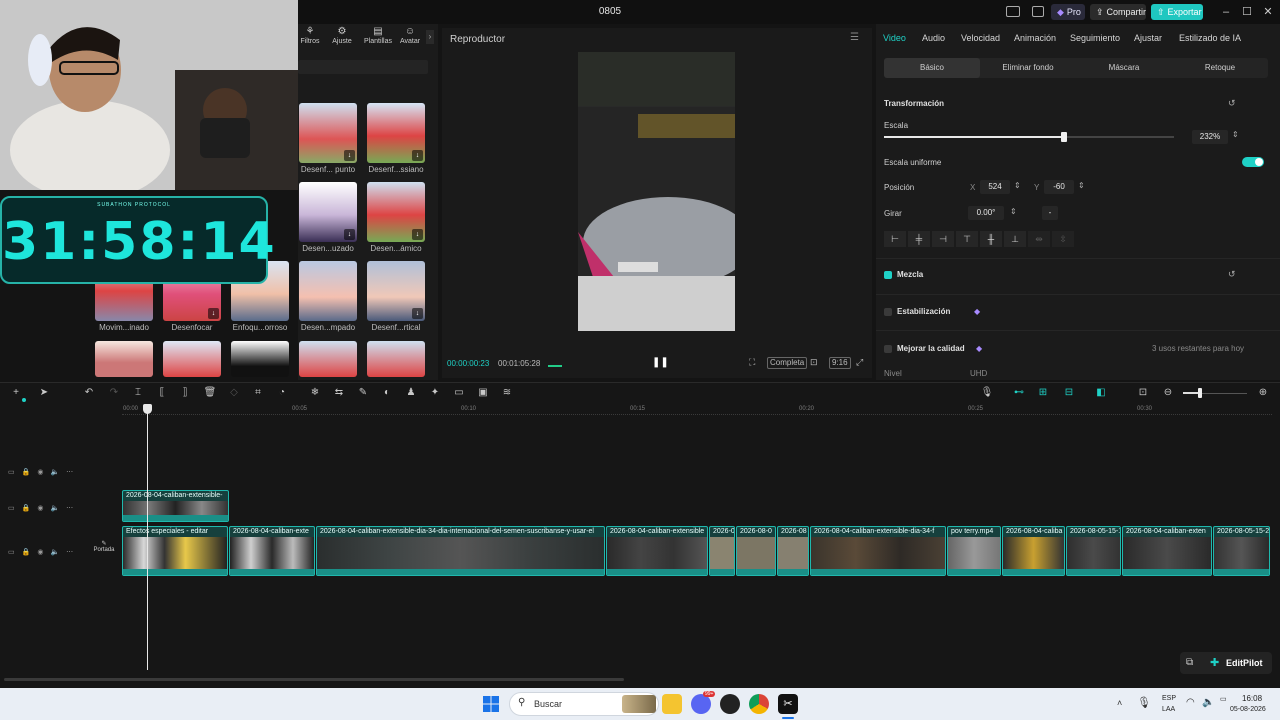 The width and height of the screenshot is (1280, 720). Describe the element at coordinates (1119, 703) in the screenshot. I see `chevron-up-icon: ˄` at that location.